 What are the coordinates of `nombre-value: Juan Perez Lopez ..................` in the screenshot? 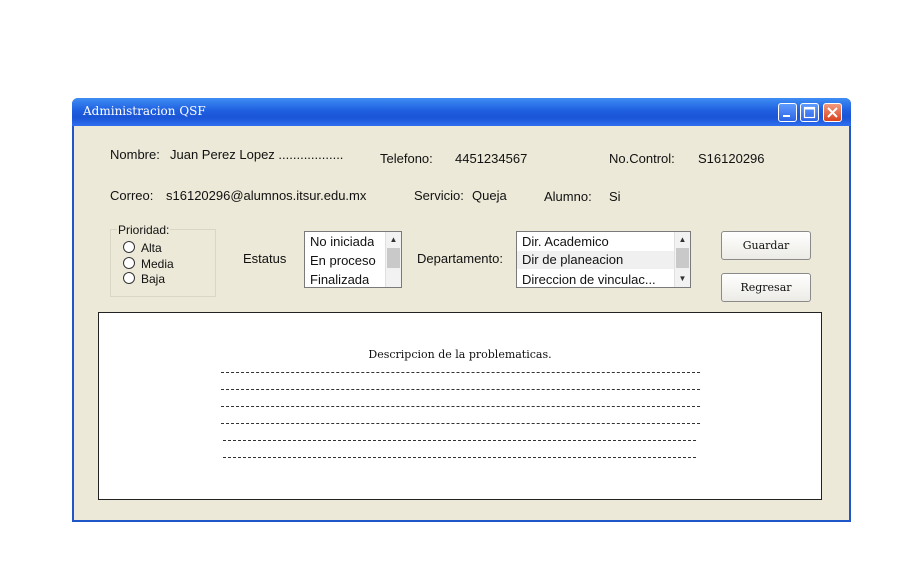 It's located at (257, 154).